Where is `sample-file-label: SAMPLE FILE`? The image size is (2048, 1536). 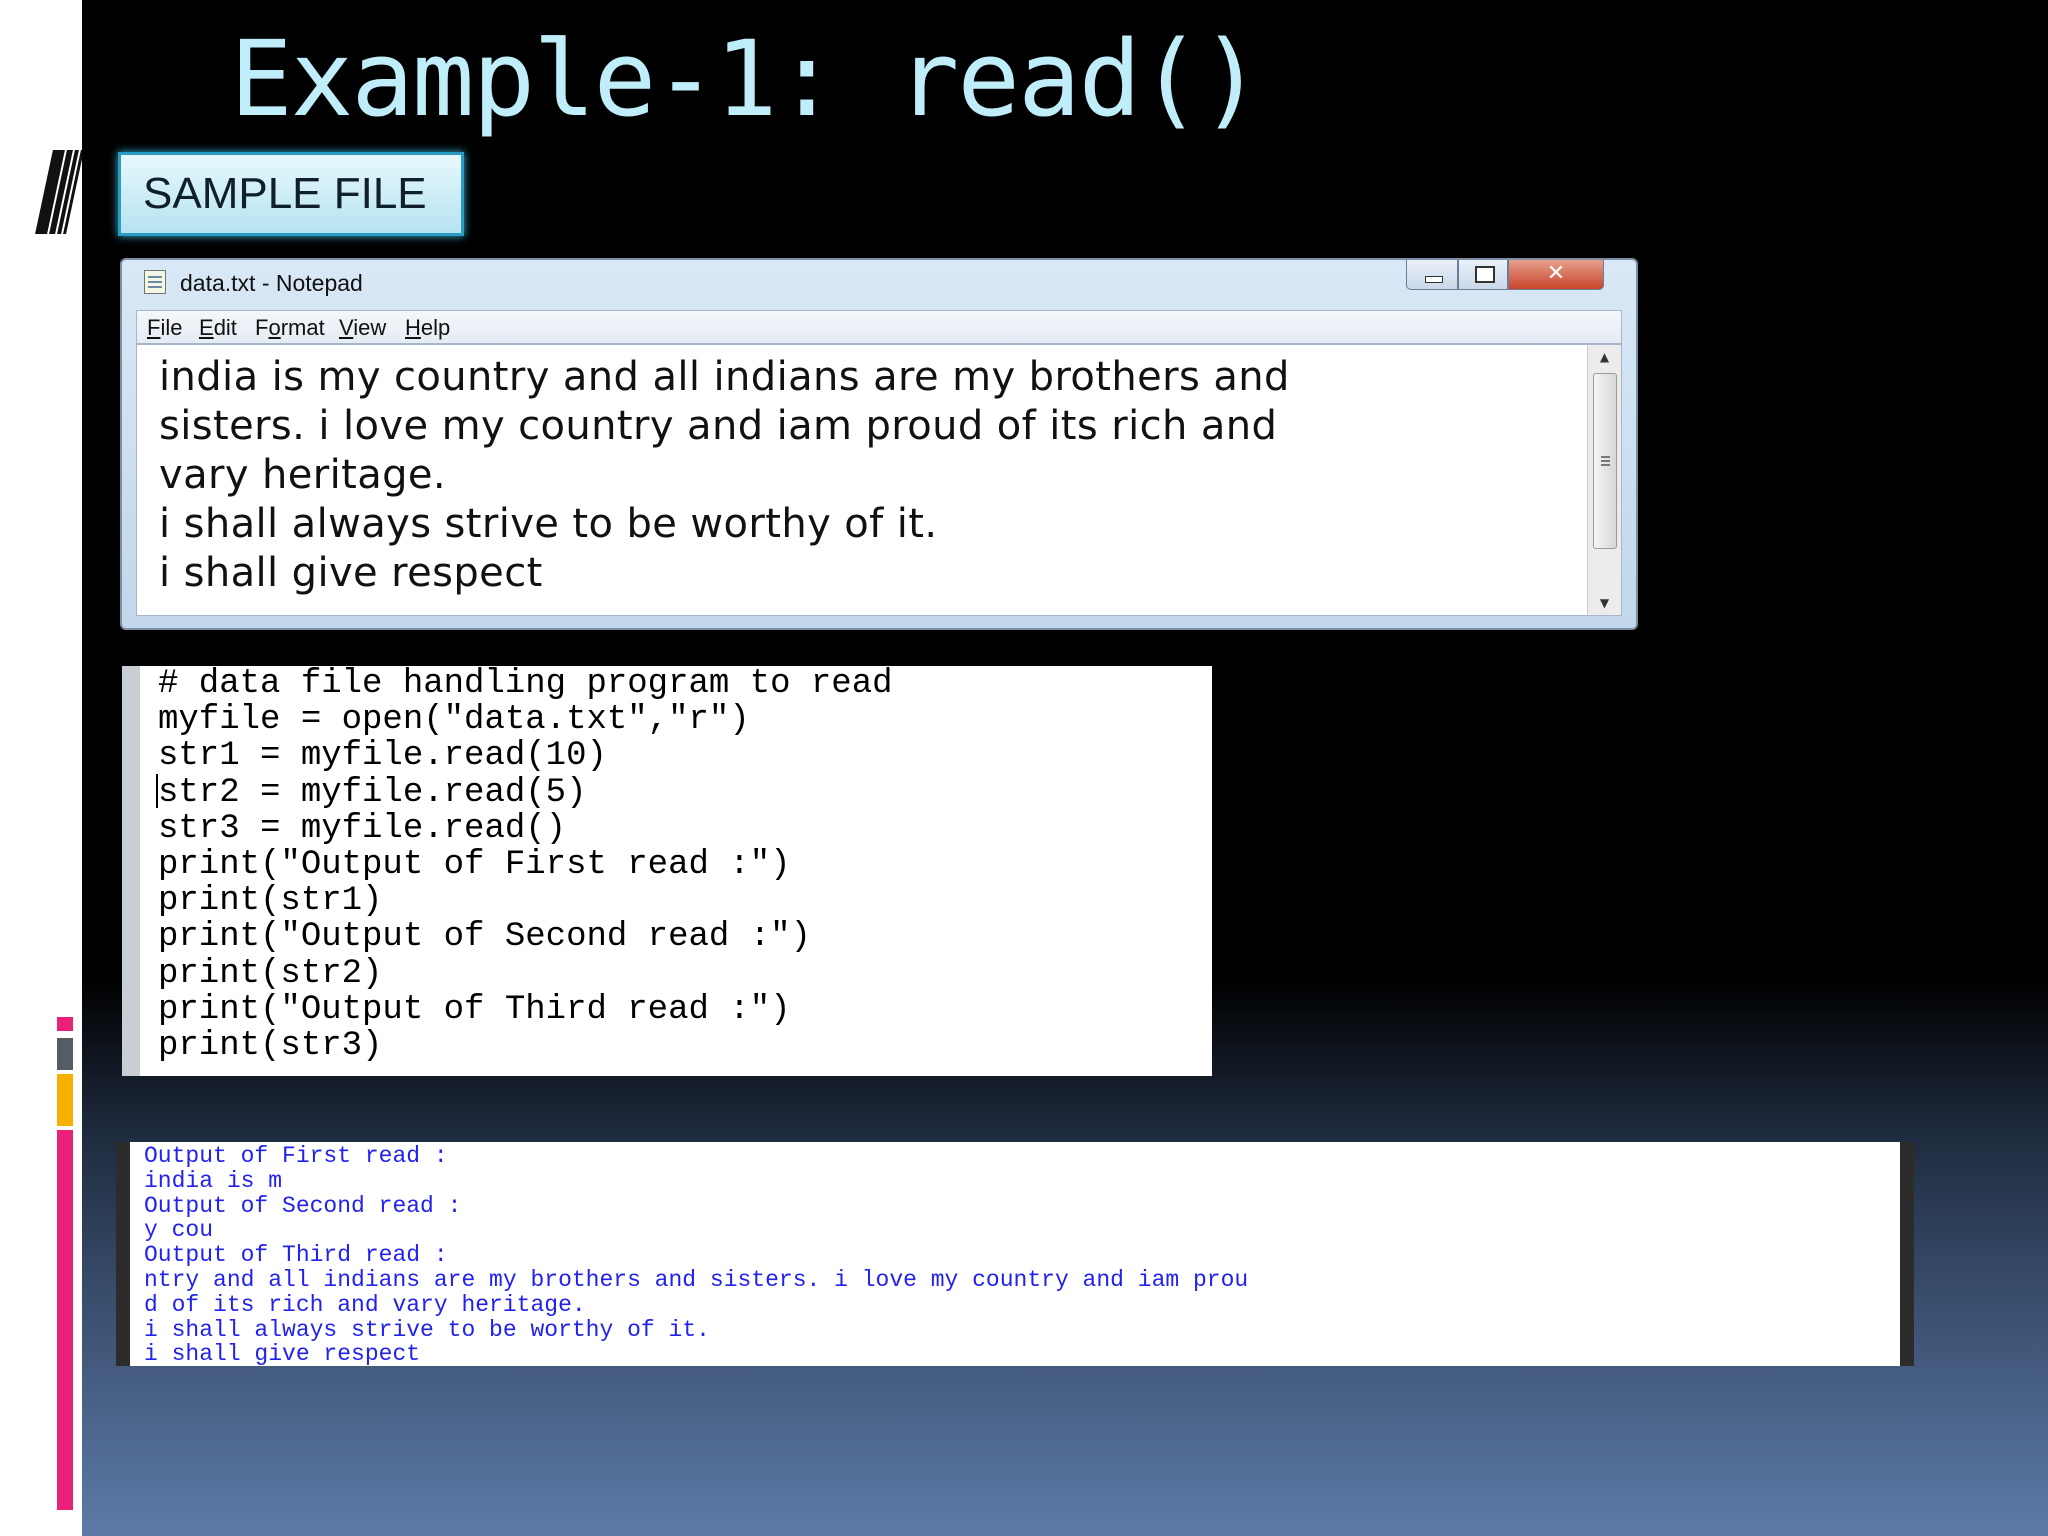 sample-file-label: SAMPLE FILE is located at coordinates (291, 194).